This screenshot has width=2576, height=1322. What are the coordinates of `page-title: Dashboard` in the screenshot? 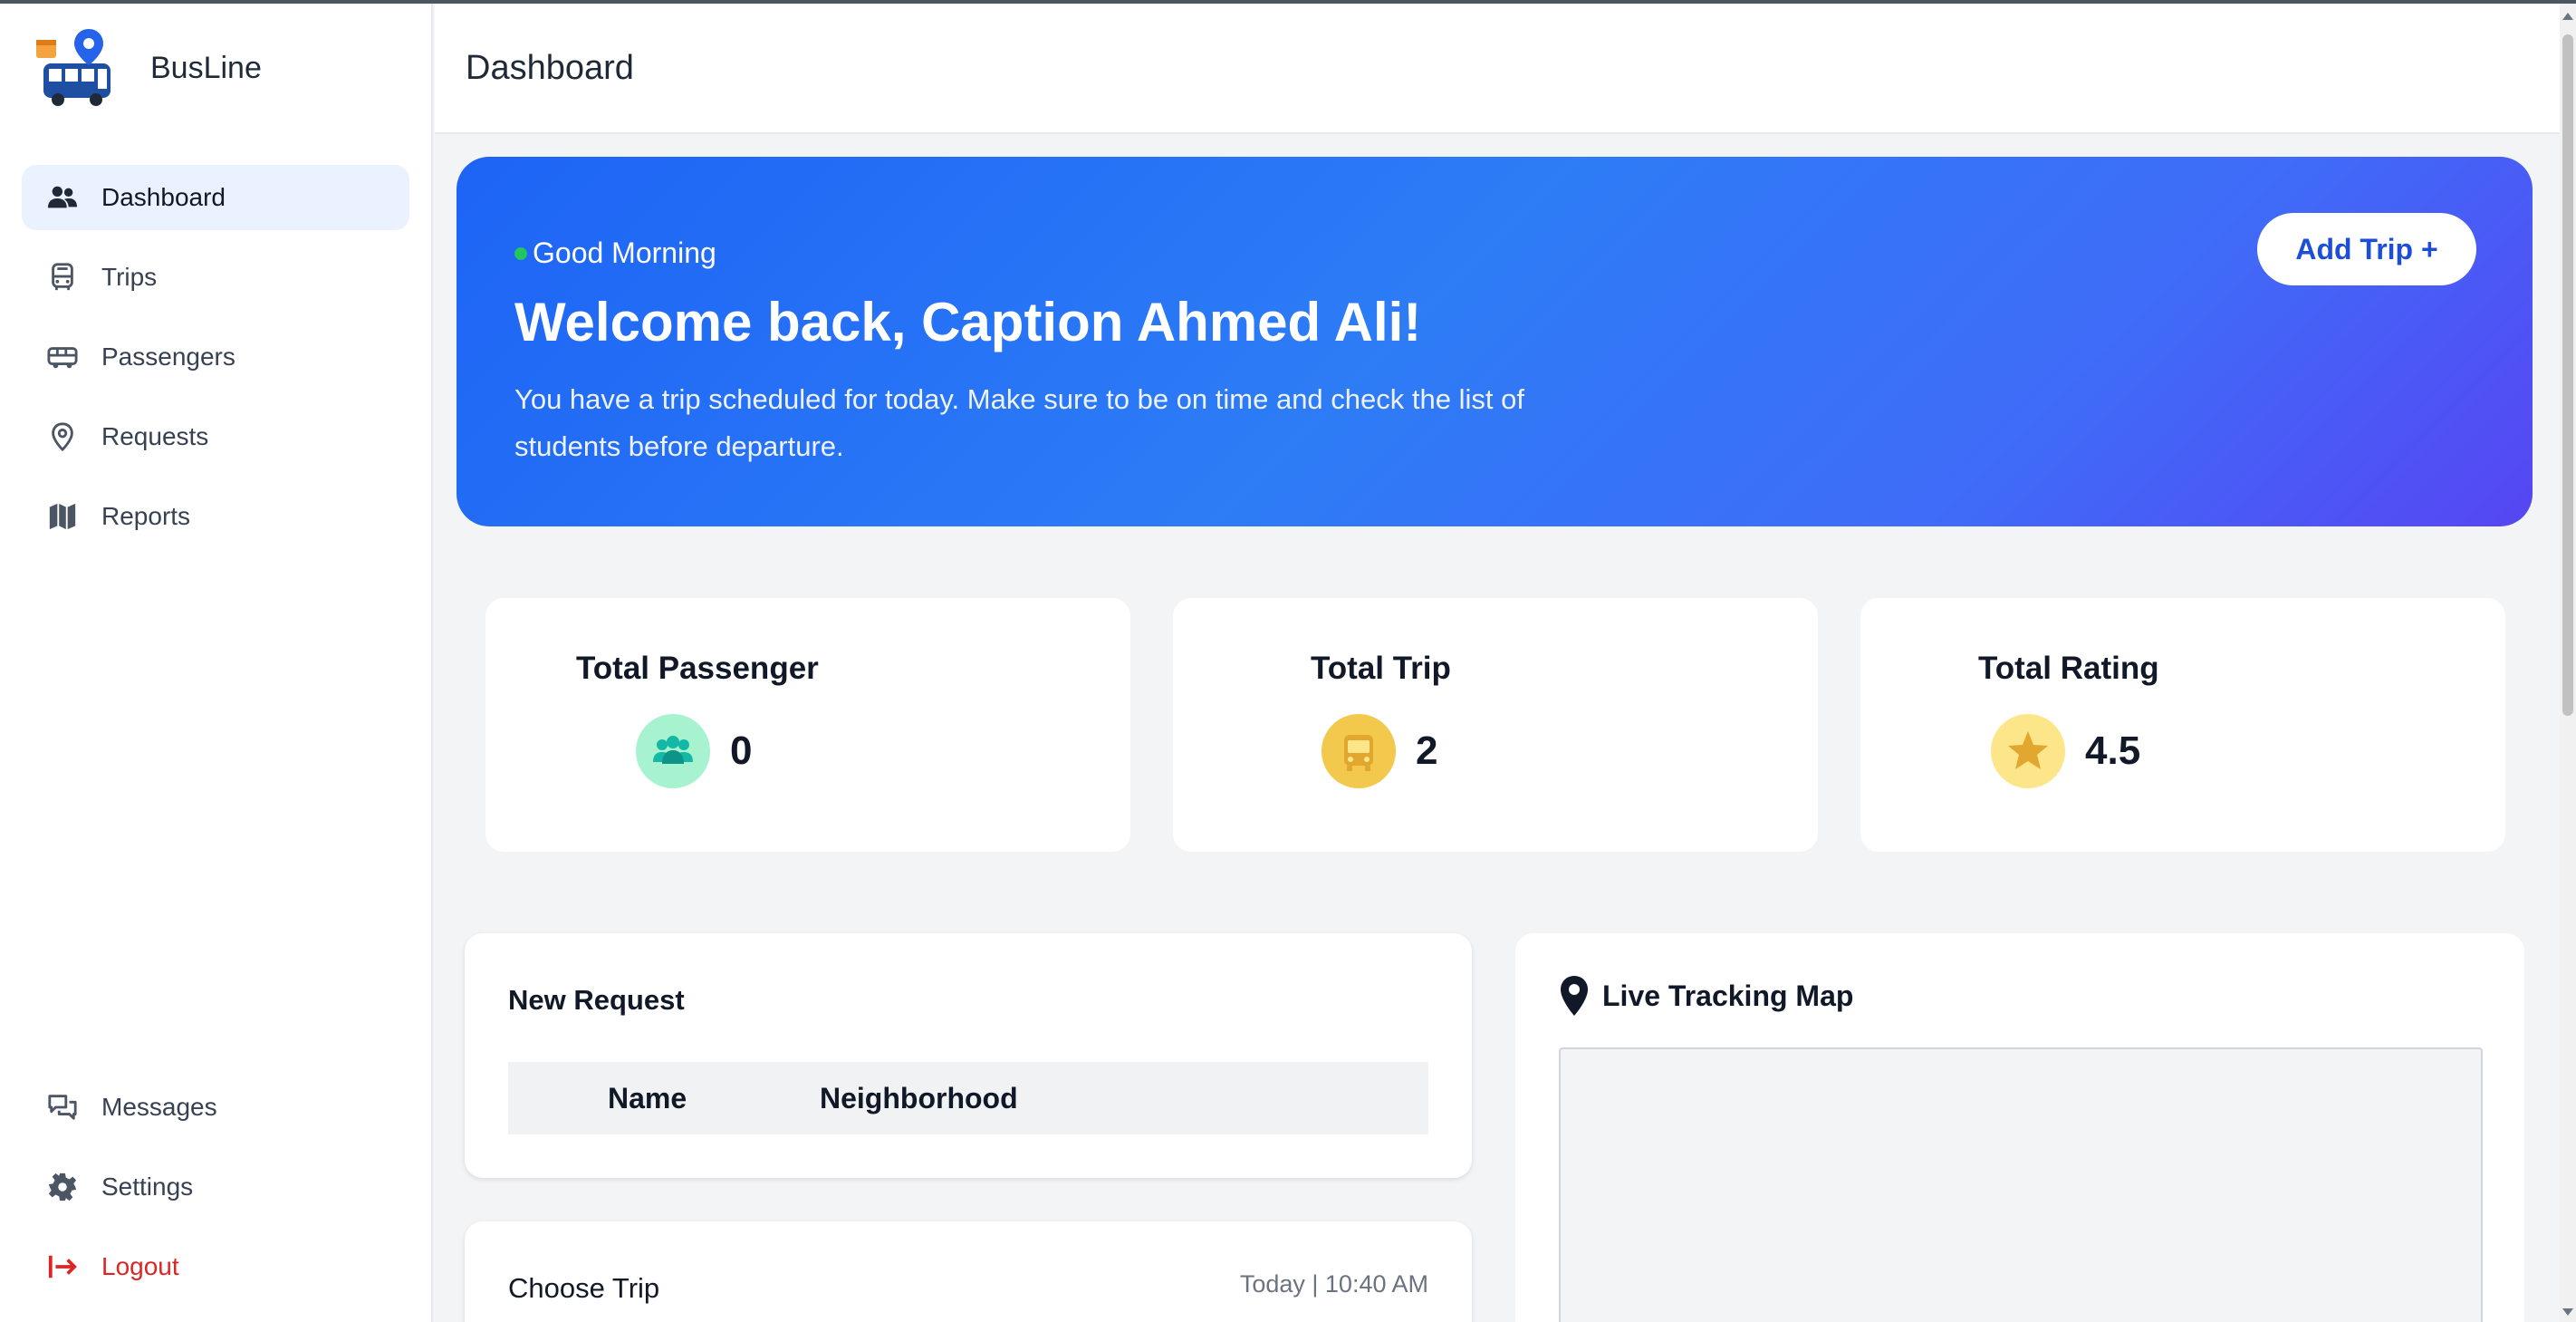 It's located at (550, 68).